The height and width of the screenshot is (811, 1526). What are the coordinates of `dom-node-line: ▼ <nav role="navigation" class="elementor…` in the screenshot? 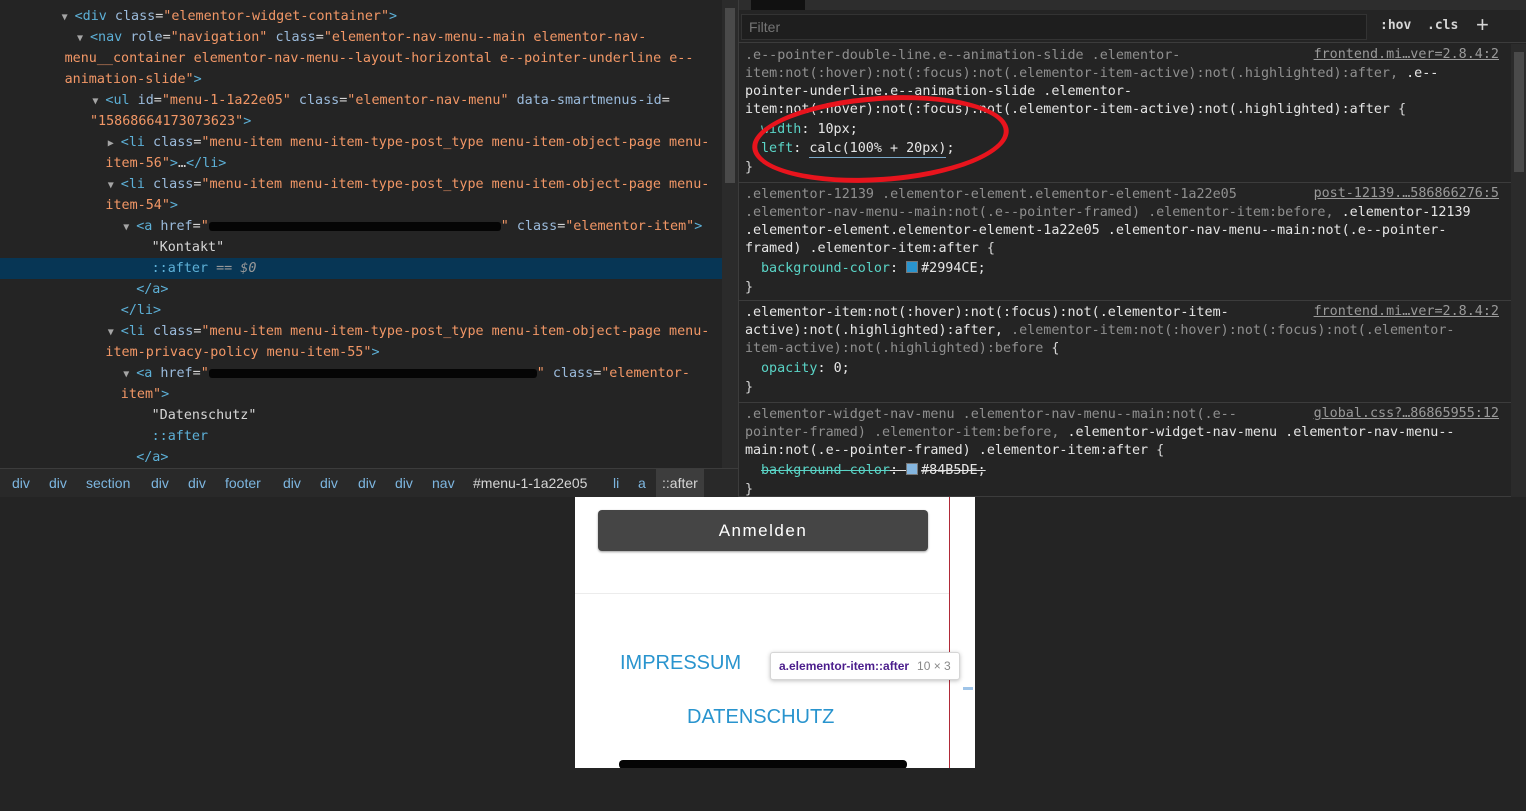 It's located at (361, 37).